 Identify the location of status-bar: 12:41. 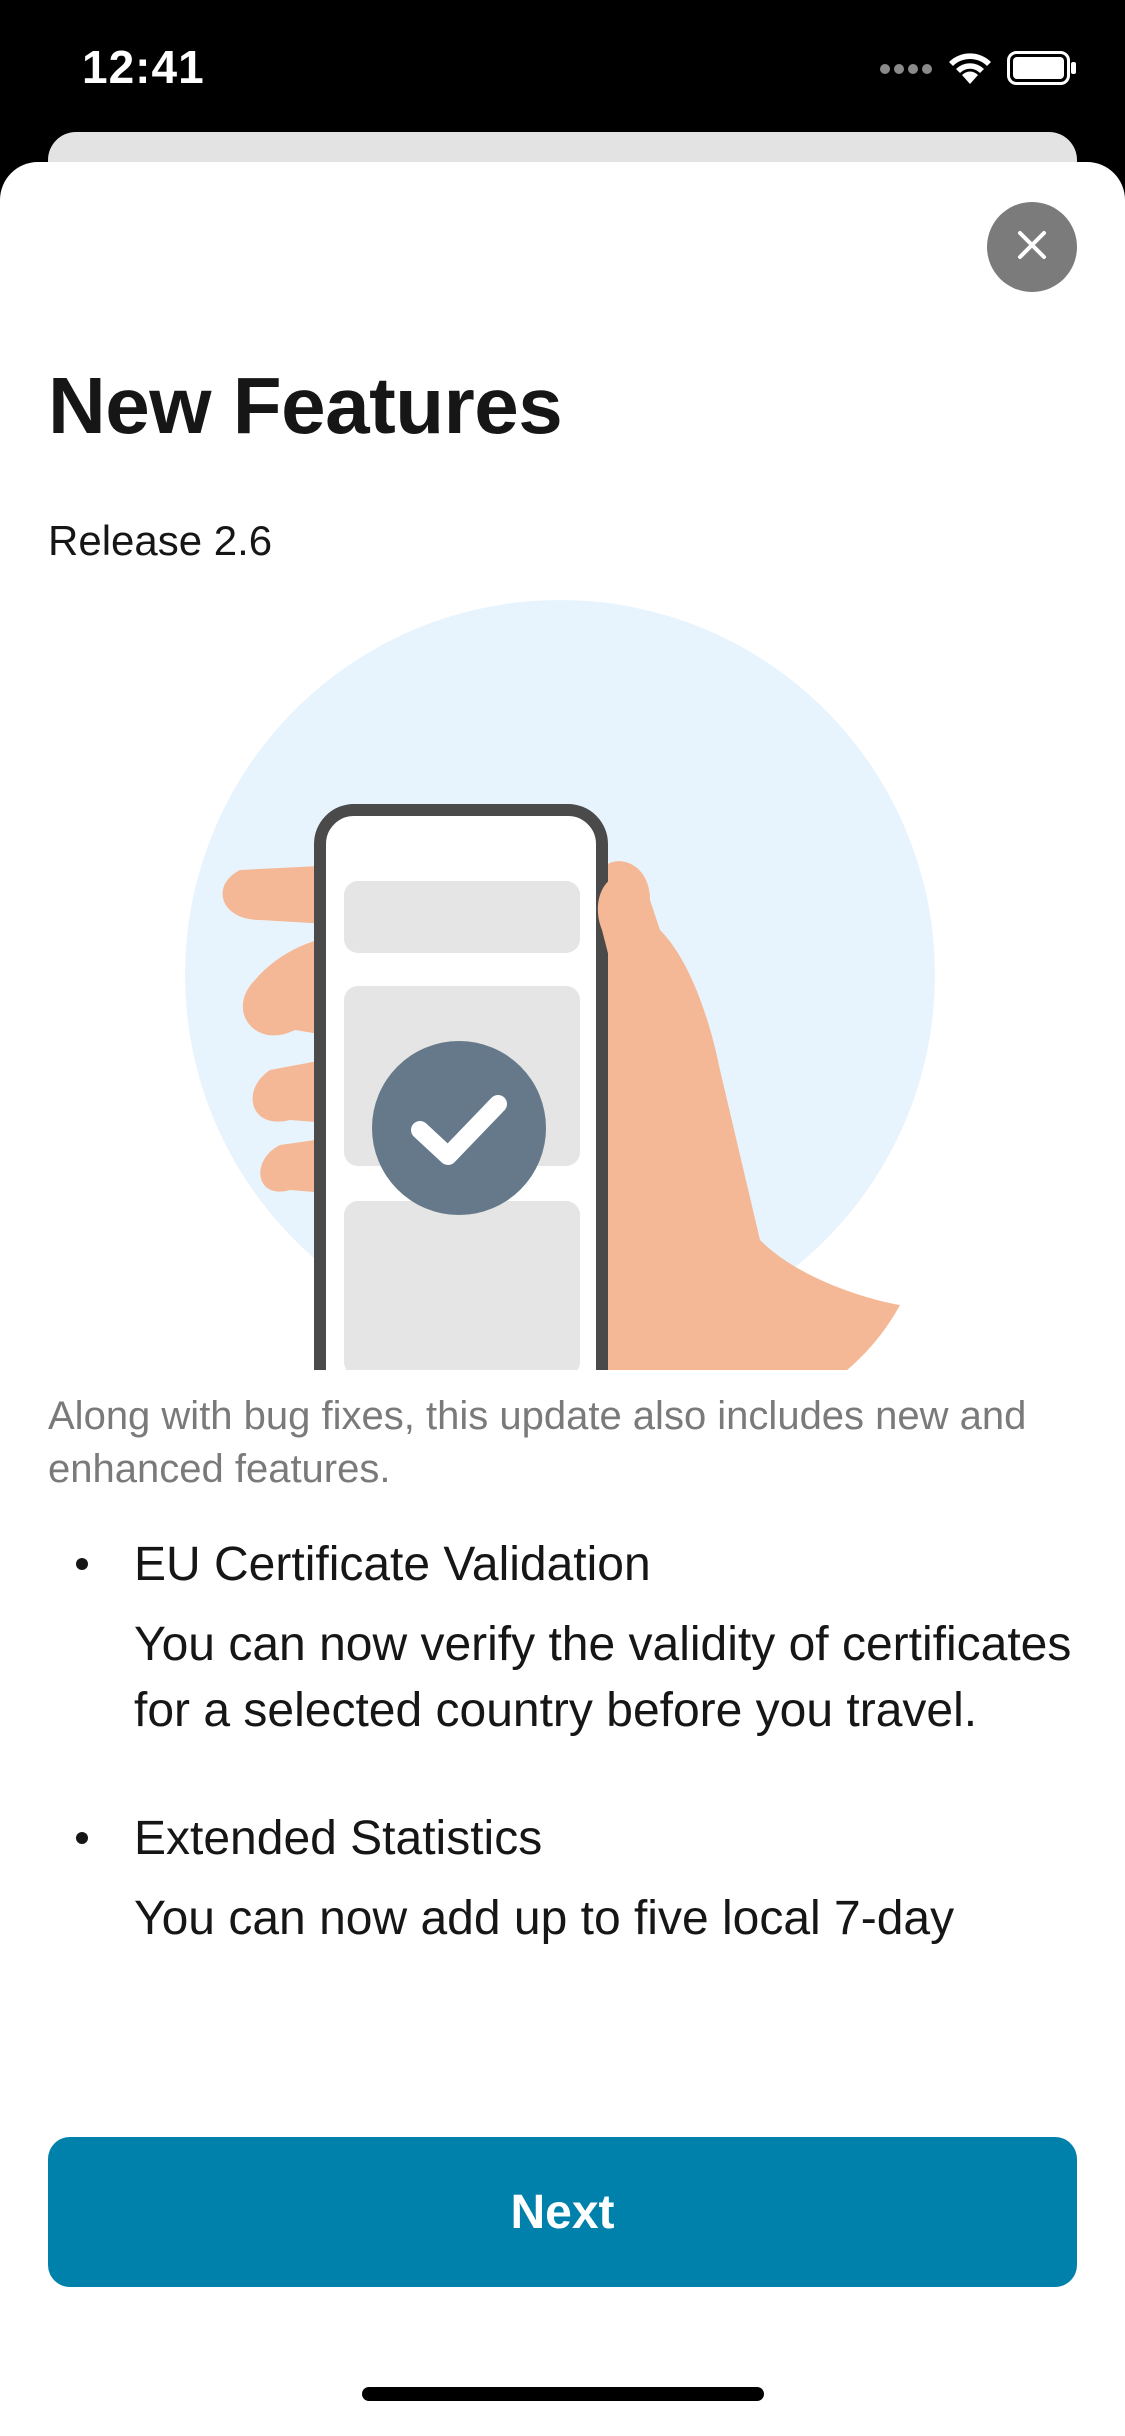
(562, 67).